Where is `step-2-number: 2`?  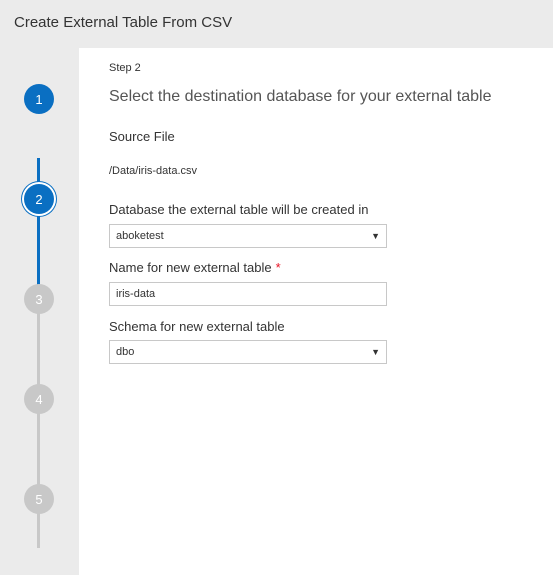
step-2-number: 2 is located at coordinates (39, 199).